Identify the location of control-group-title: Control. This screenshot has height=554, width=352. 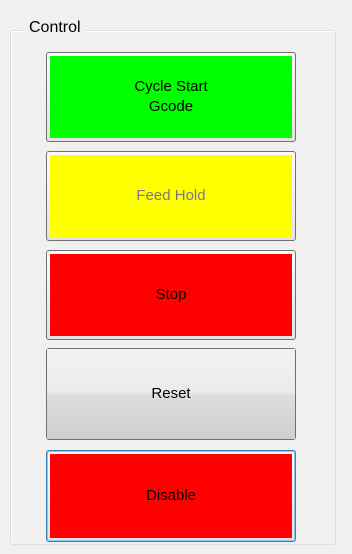
(55, 28).